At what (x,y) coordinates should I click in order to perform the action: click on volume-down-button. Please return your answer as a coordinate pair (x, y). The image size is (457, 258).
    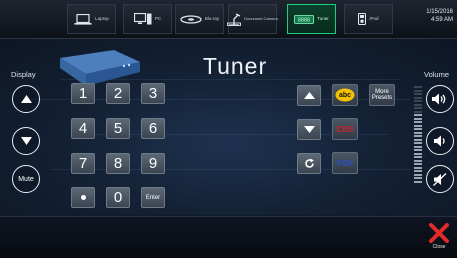
    Looking at the image, I should click on (440, 141).